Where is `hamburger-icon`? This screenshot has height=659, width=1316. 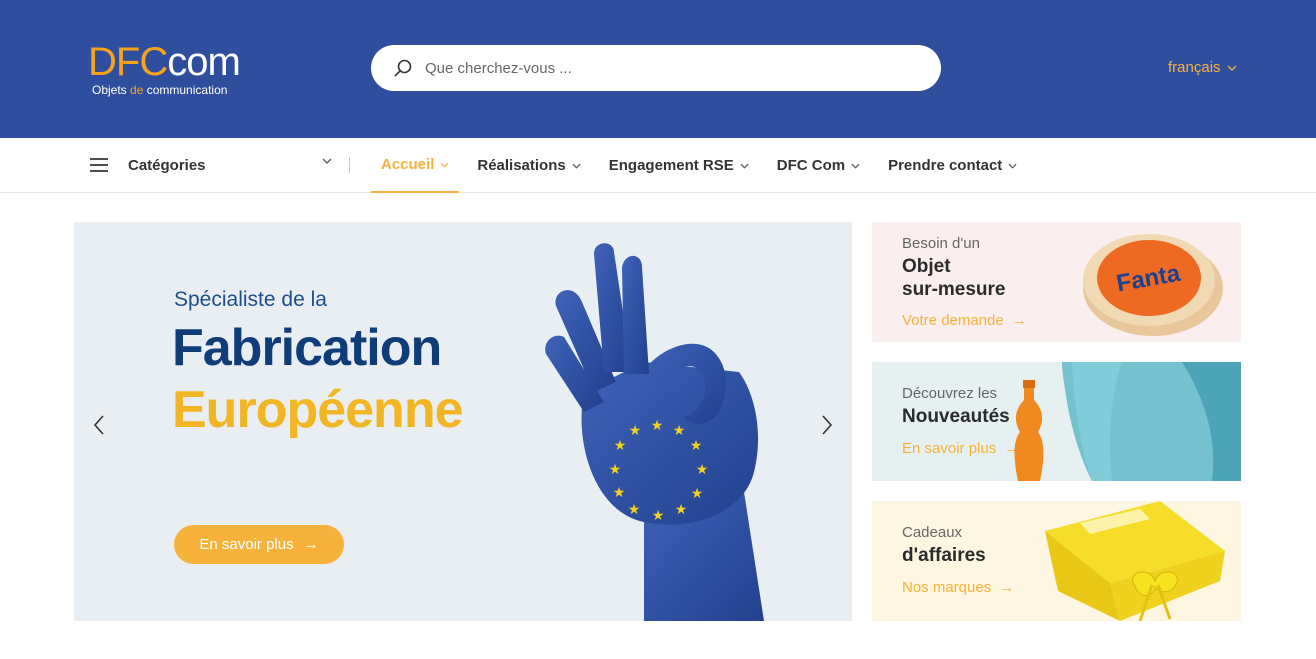
hamburger-icon is located at coordinates (99, 165).